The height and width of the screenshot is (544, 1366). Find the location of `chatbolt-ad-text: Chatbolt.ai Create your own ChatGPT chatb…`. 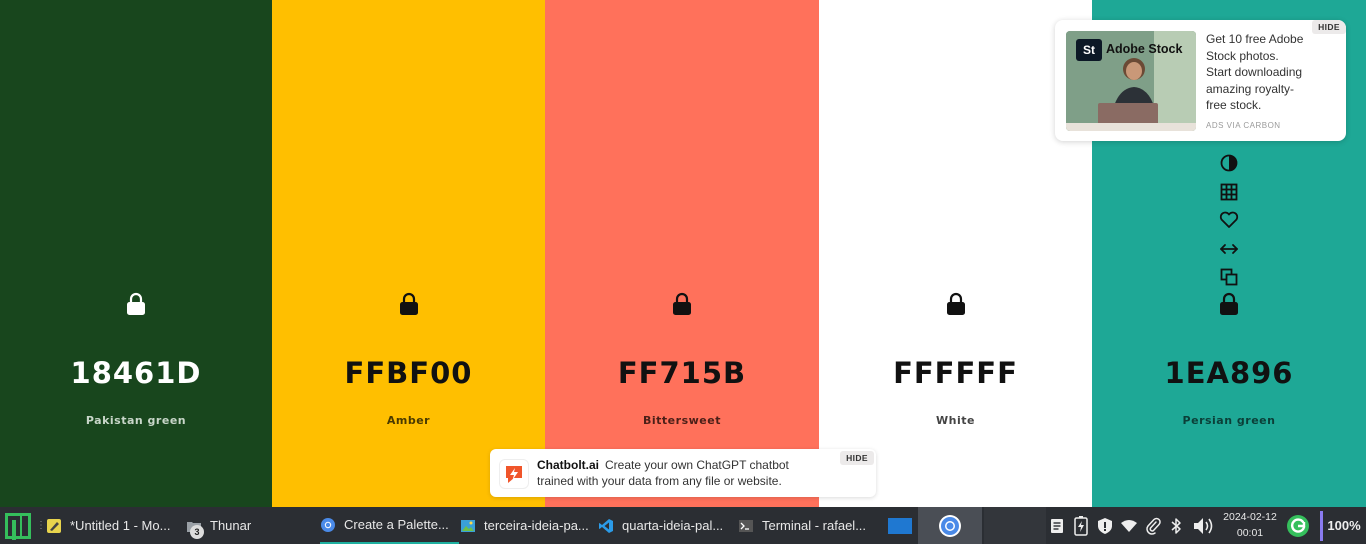

chatbolt-ad-text: Chatbolt.ai Create your own ChatGPT chatb… is located at coordinates (682, 473).